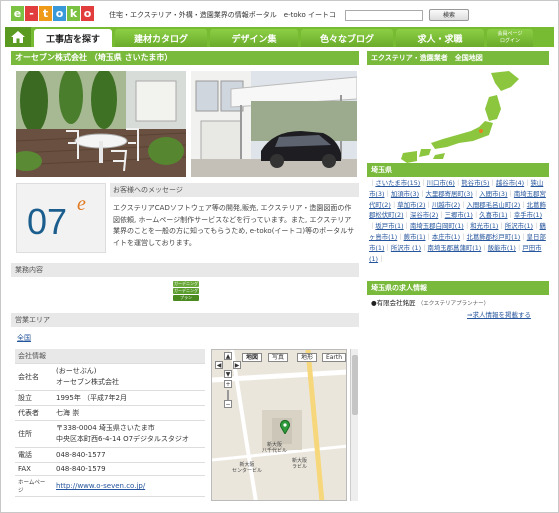 Image resolution: width=559 pixels, height=513 pixels. I want to click on homepage-link: http://www.o-seven.co.jp/, so click(129, 486).